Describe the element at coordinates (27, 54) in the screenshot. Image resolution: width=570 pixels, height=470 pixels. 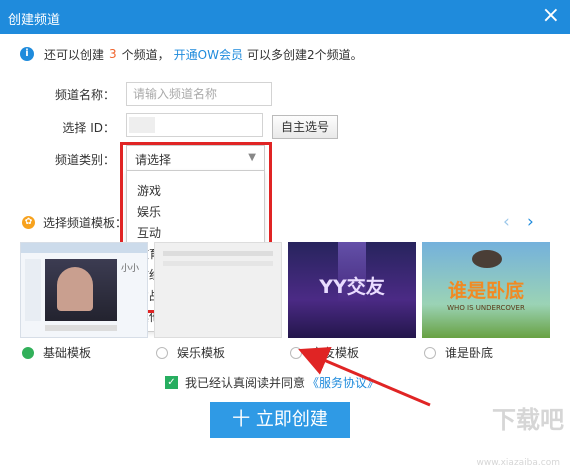
I see `info-icon: i` at that location.